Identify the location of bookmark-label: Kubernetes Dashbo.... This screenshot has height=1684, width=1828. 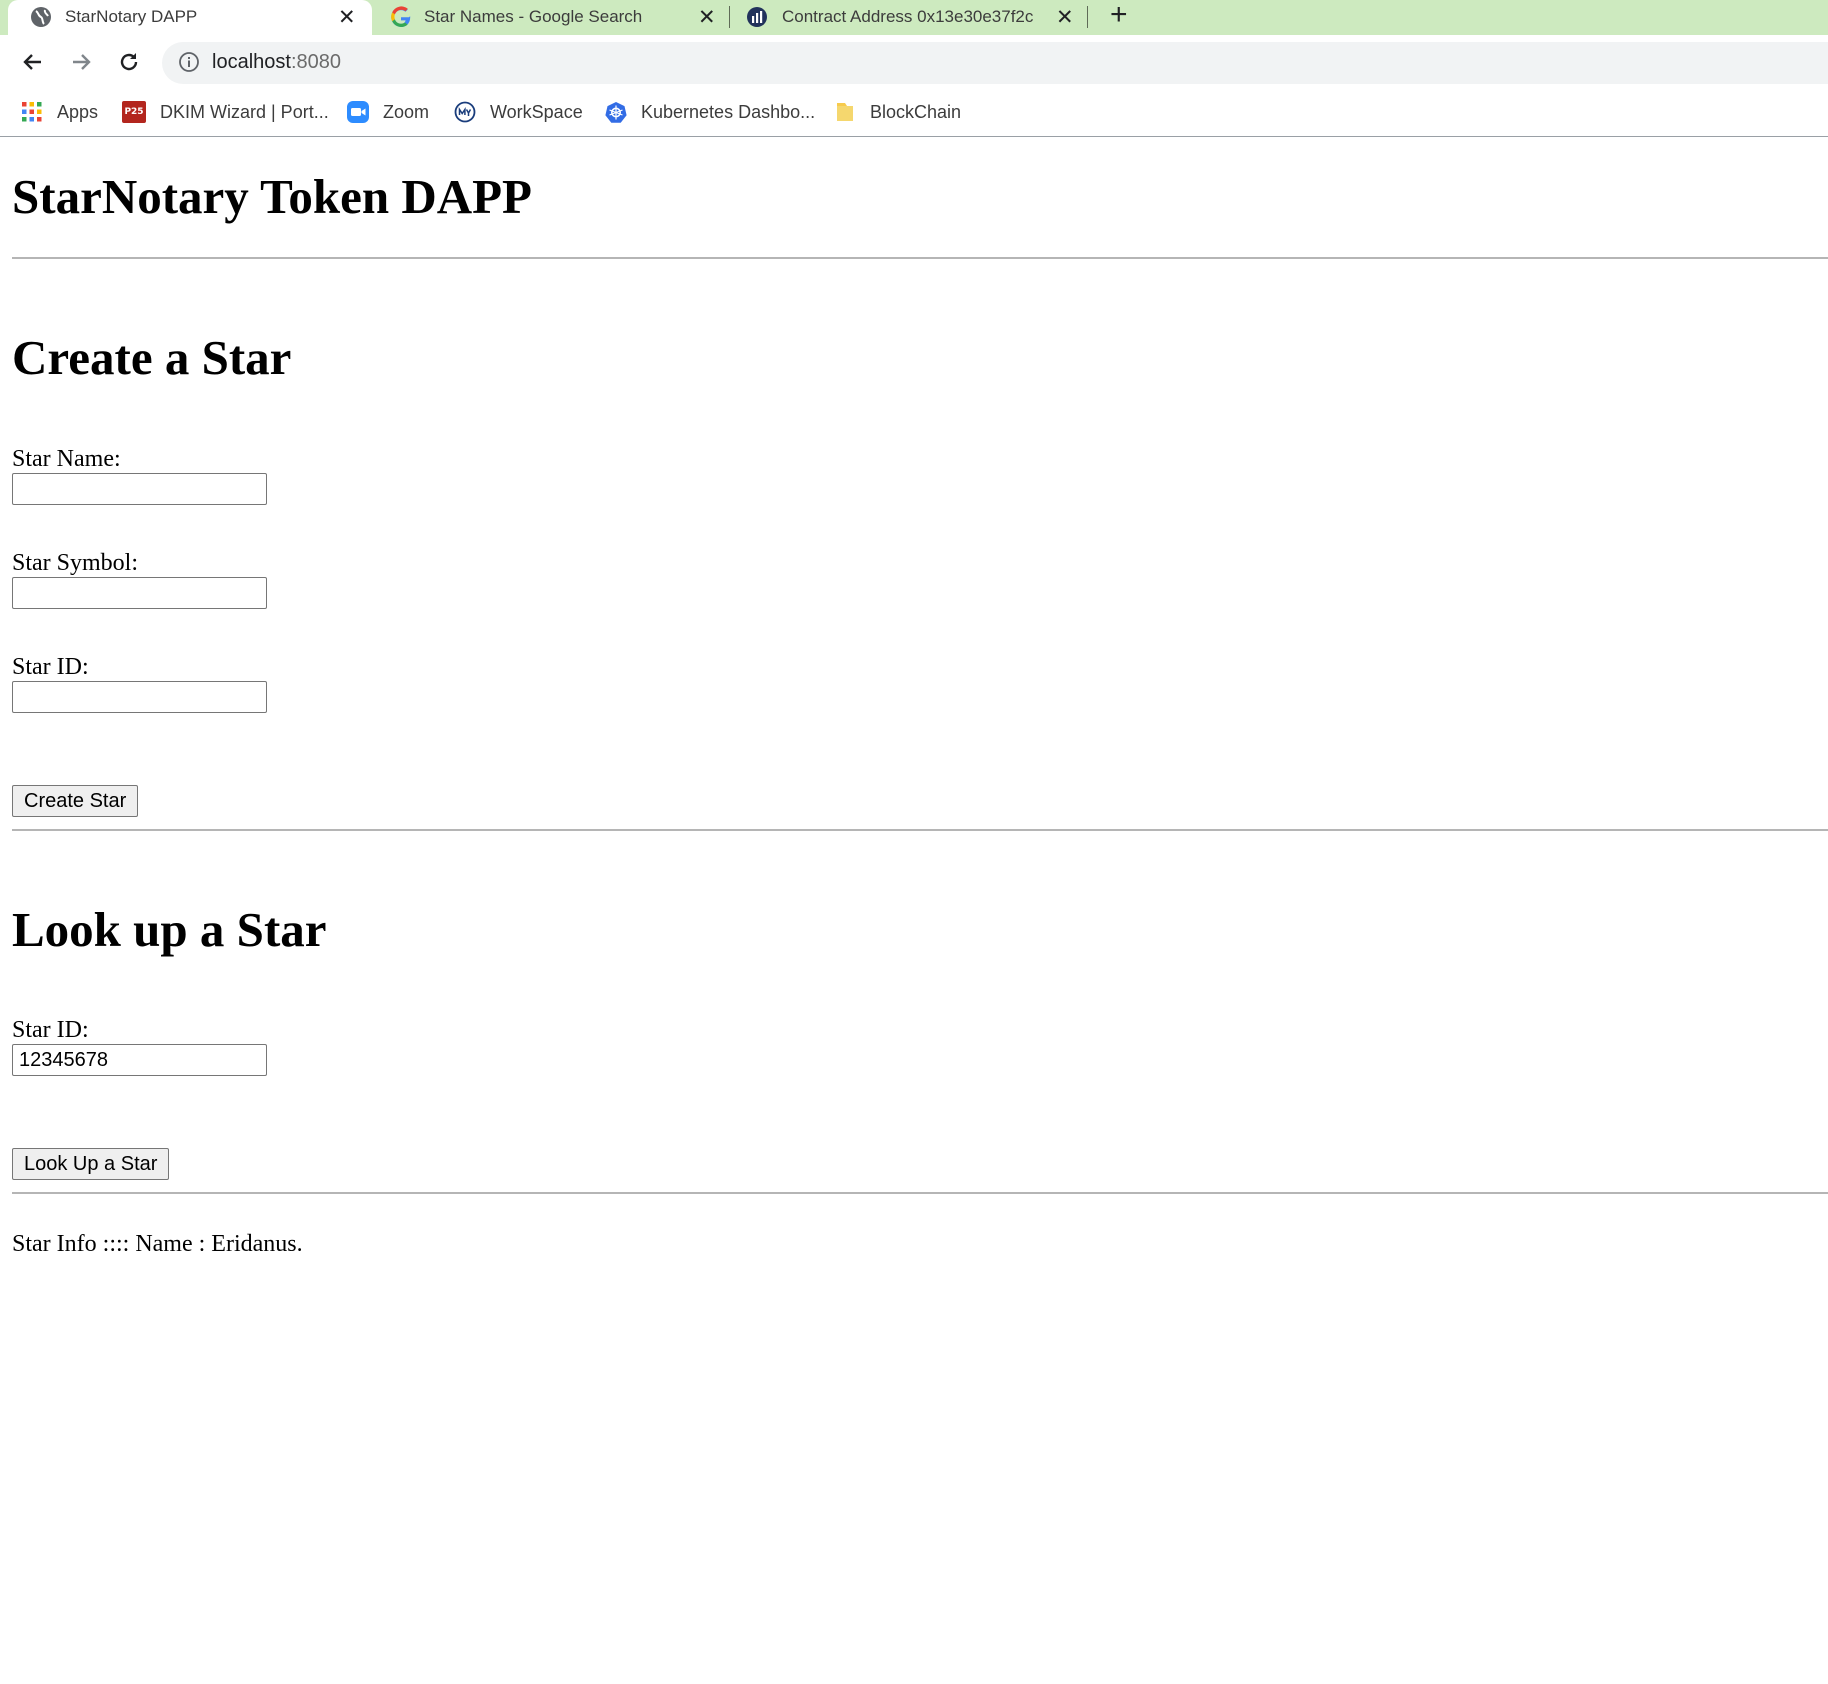
(728, 111).